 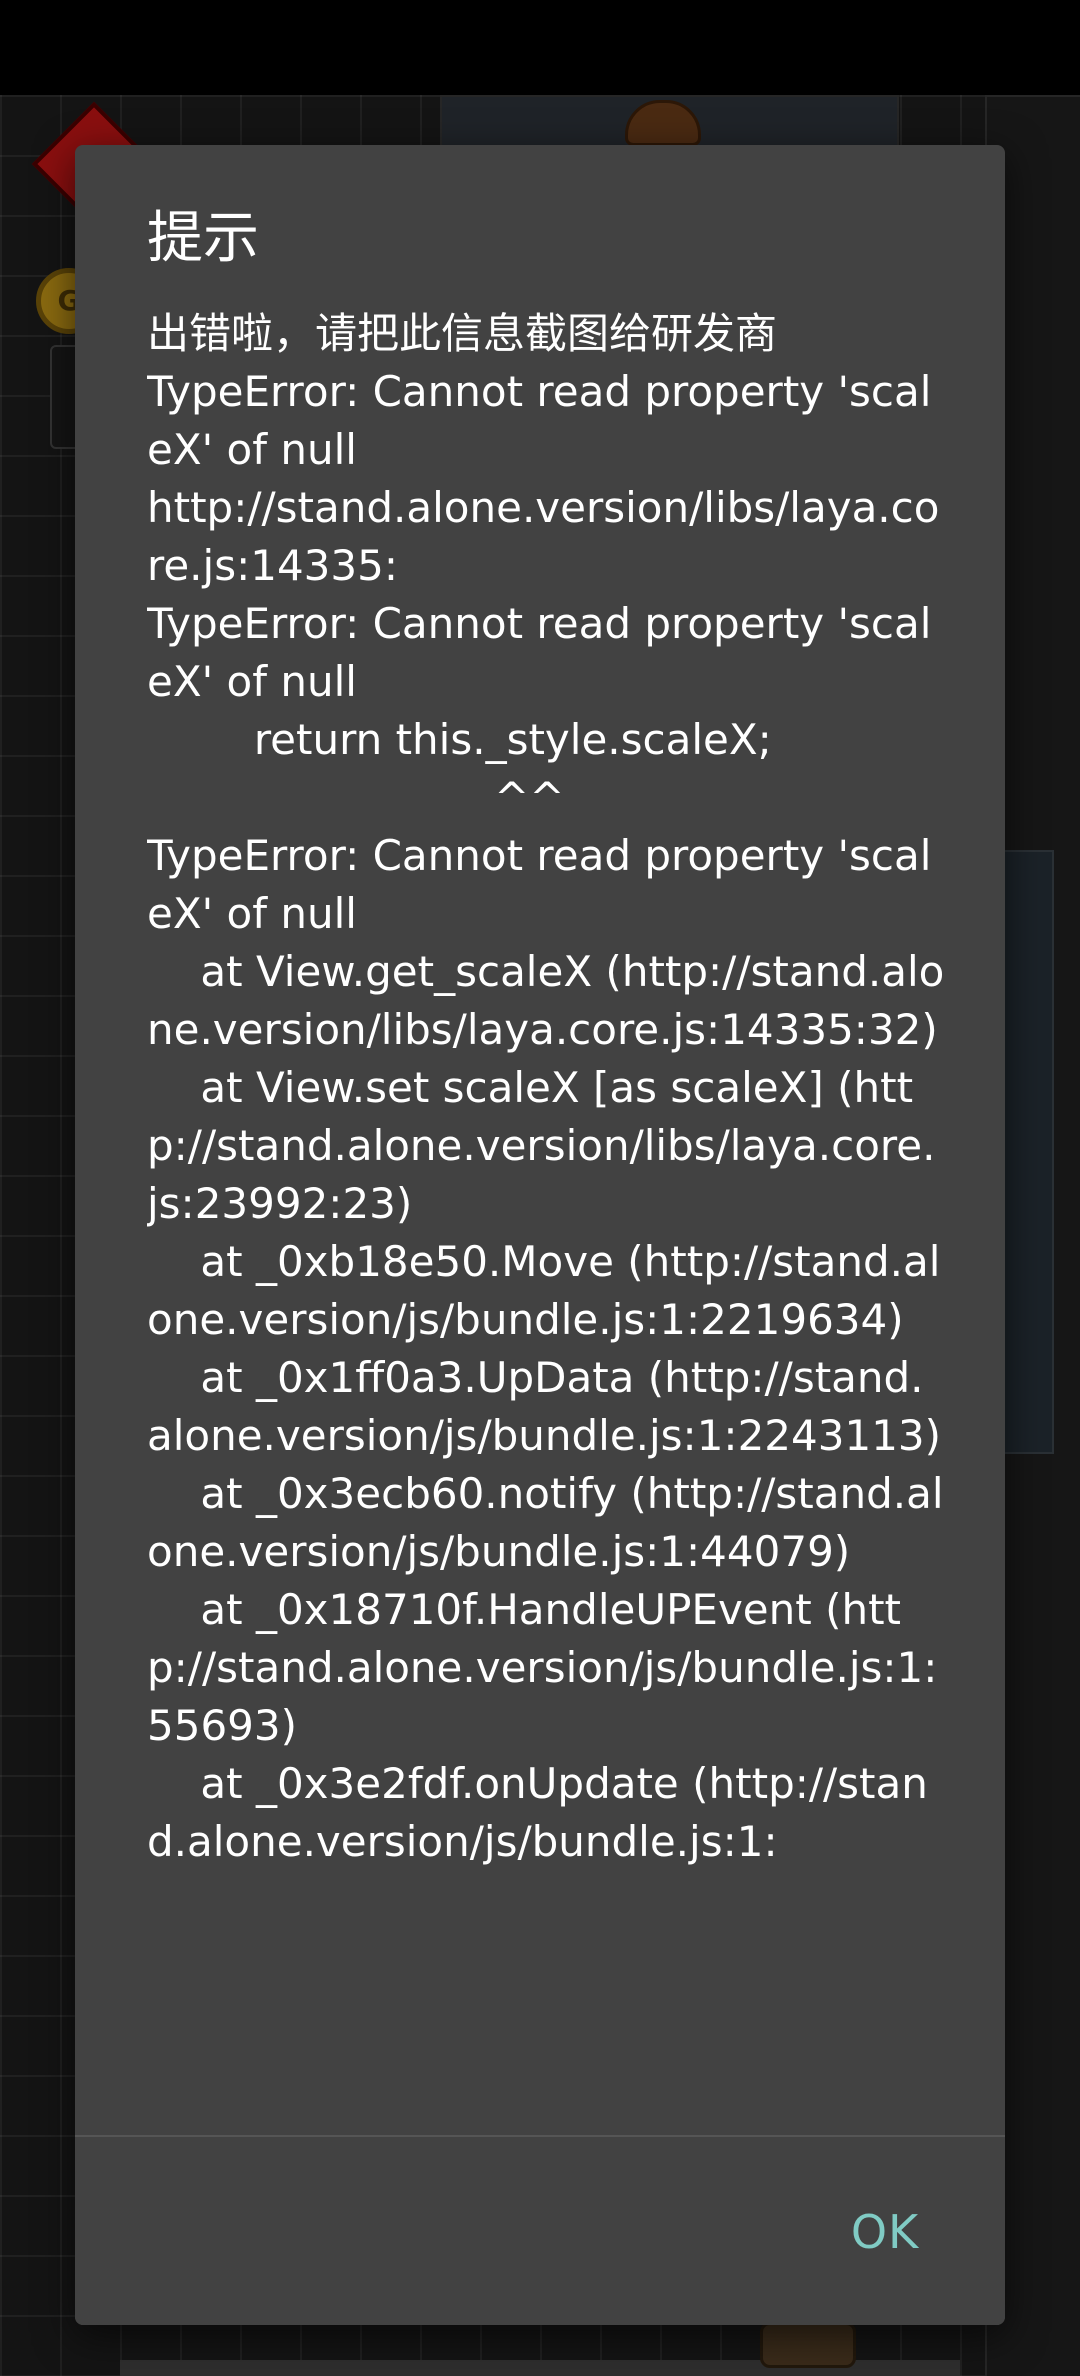 What do you see at coordinates (203, 238) in the screenshot?
I see `dialog-title: 提示` at bounding box center [203, 238].